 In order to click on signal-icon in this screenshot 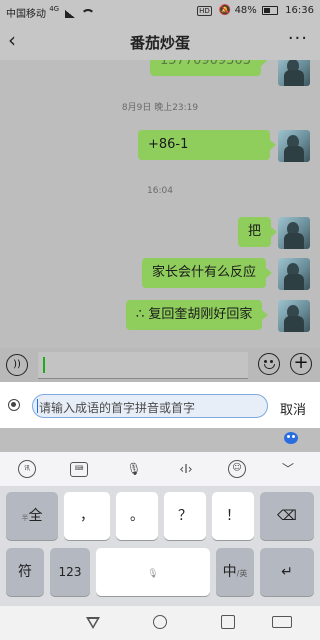, I will do `click(70, 14)`.